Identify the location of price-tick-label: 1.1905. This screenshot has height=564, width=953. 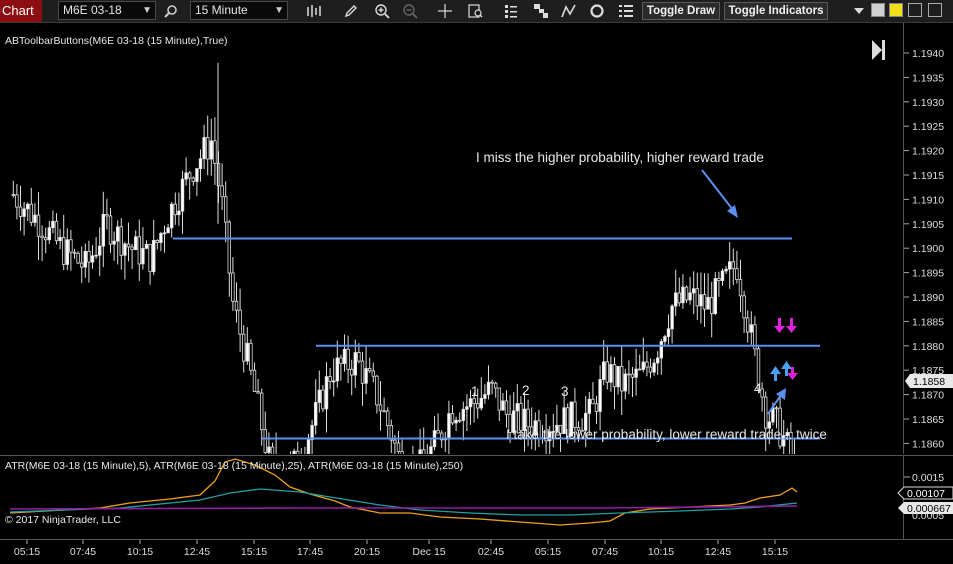
(928, 225).